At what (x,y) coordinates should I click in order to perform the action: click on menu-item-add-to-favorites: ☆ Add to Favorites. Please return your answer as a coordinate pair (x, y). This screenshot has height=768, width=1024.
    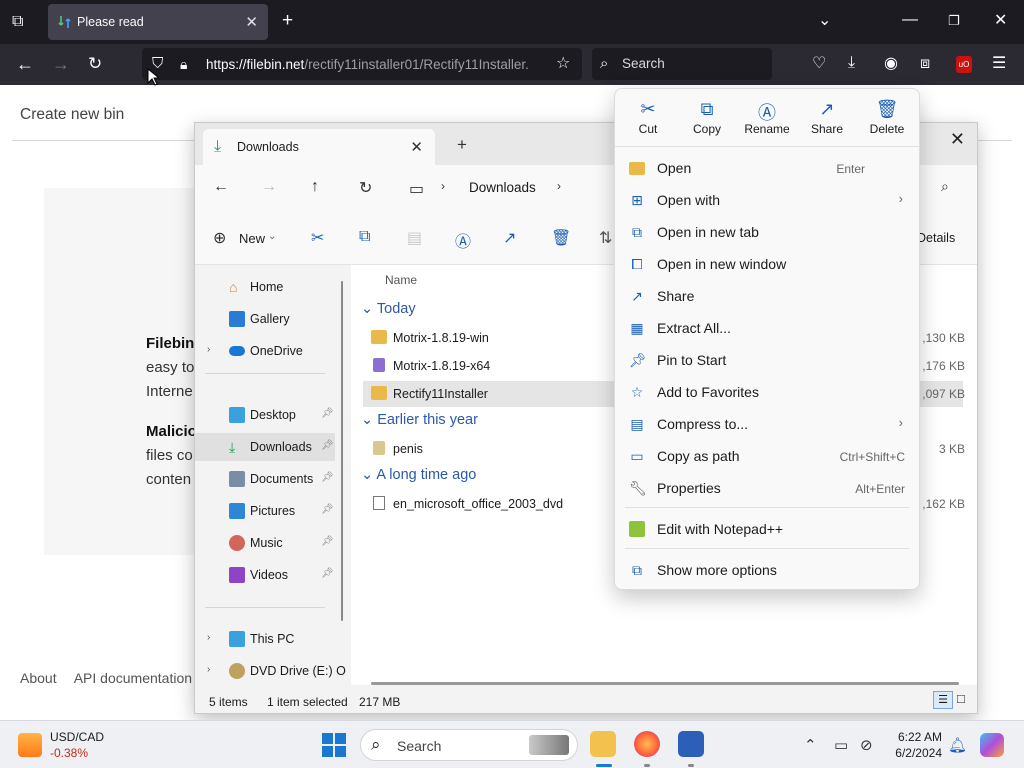
    Looking at the image, I should click on (767, 392).